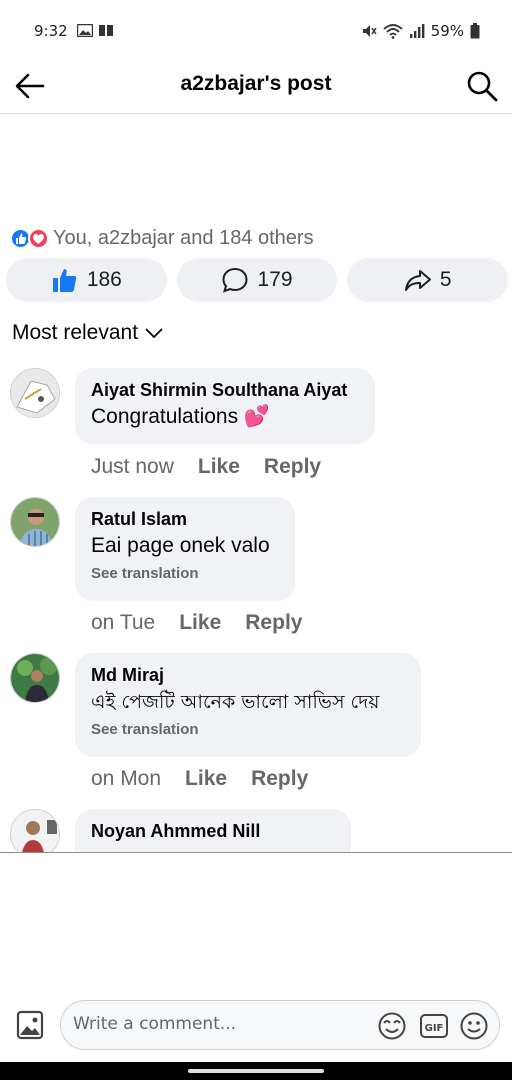  Describe the element at coordinates (104, 279) in the screenshot. I see `like-count: 186` at that location.